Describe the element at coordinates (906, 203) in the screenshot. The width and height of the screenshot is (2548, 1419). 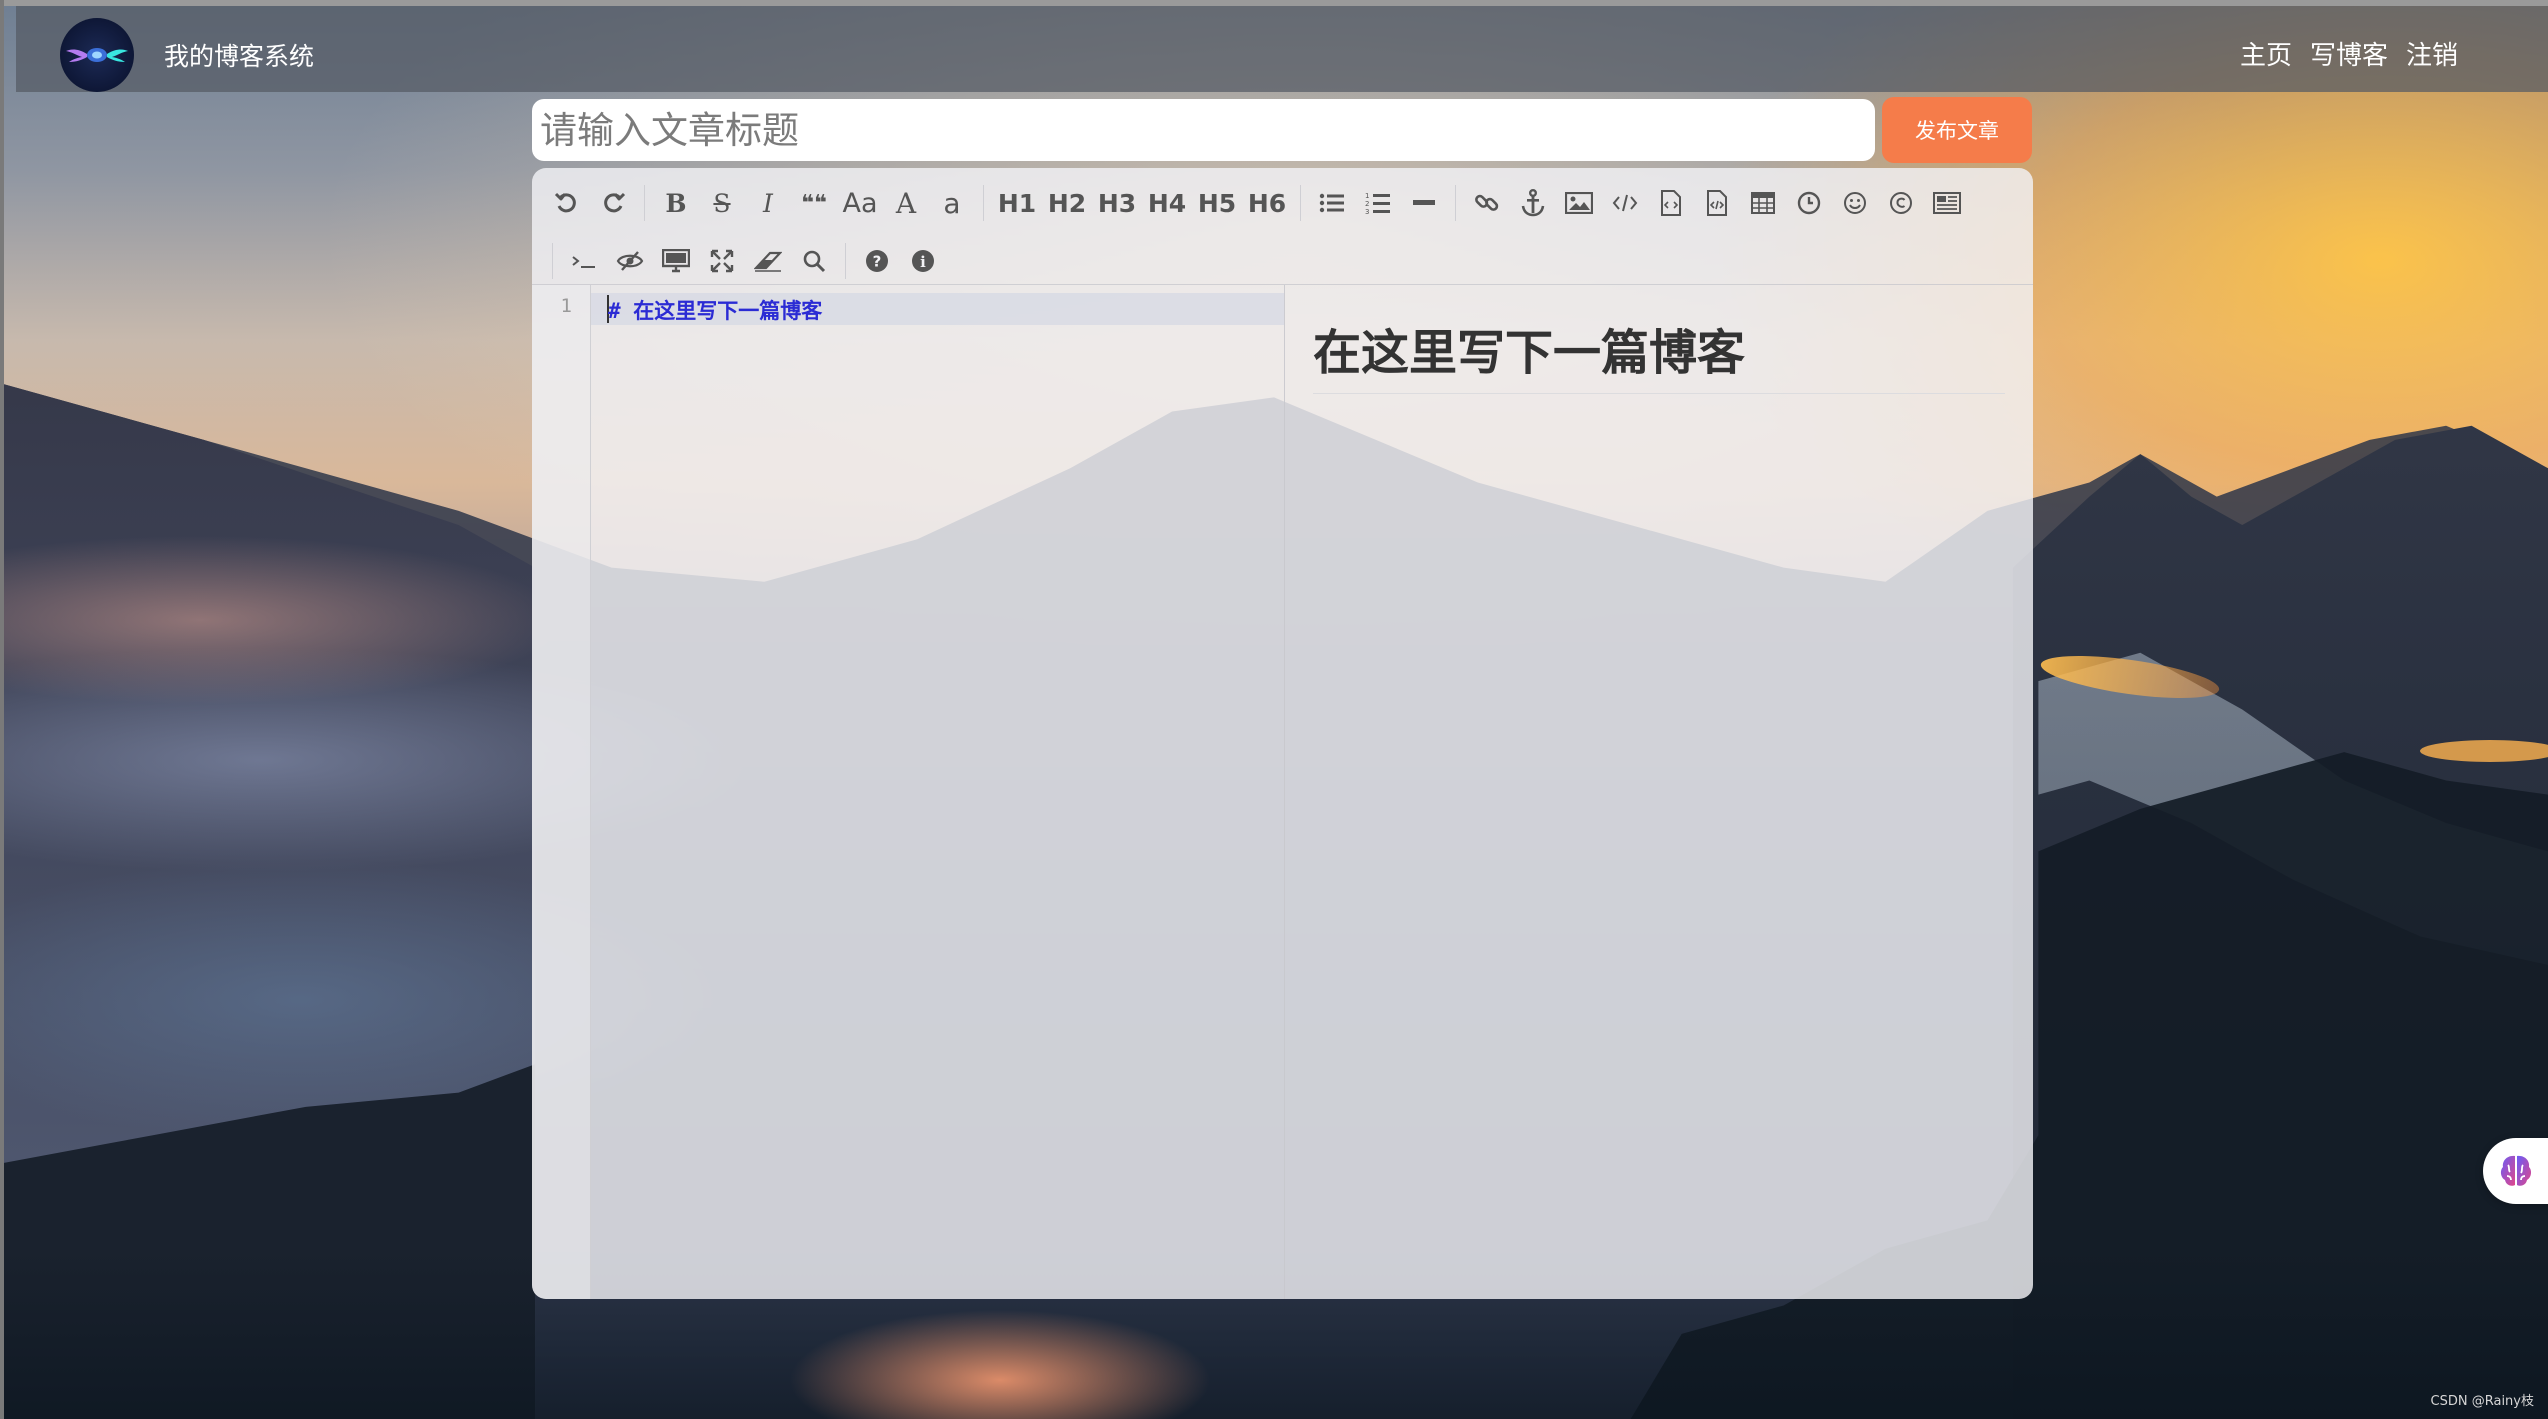
I see `ucwords-icon: A` at that location.